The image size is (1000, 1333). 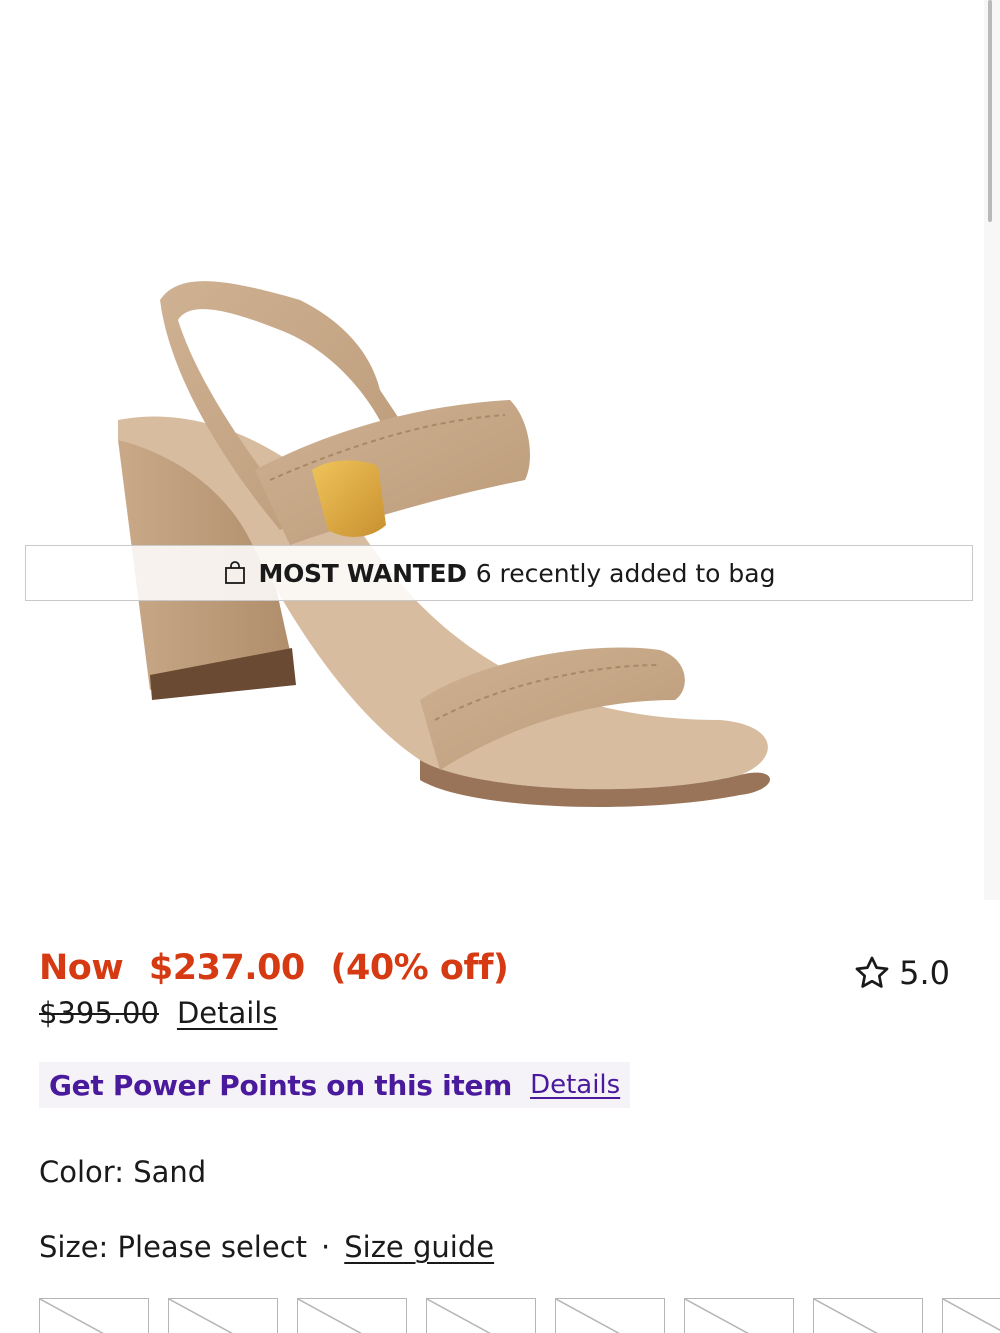 What do you see at coordinates (575, 1085) in the screenshot?
I see `power-points-details-link: Details` at bounding box center [575, 1085].